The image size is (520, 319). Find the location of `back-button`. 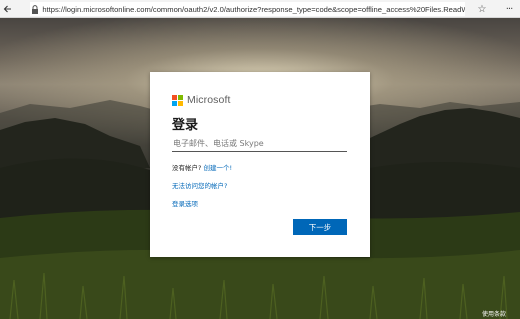

back-button is located at coordinates (8, 9).